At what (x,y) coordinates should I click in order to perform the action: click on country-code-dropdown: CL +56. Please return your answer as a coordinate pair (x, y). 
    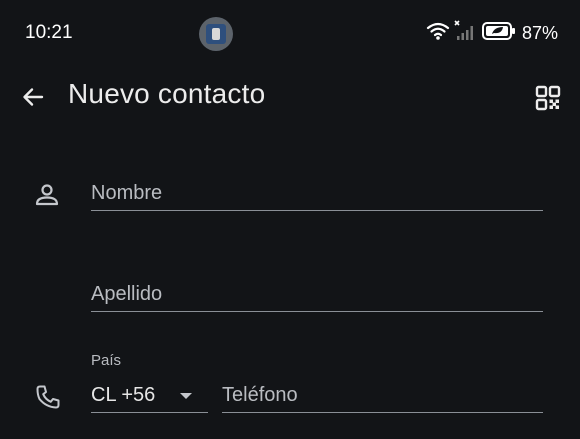
    Looking at the image, I should click on (149, 392).